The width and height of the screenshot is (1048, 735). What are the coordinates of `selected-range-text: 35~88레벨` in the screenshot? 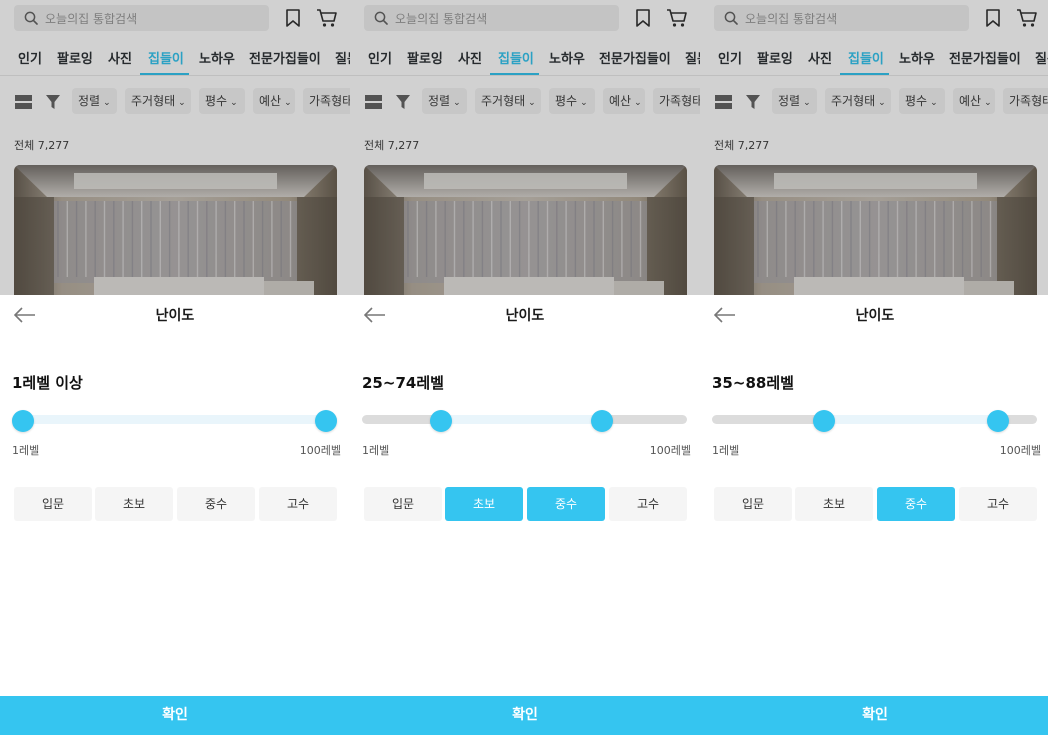 It's located at (753, 383).